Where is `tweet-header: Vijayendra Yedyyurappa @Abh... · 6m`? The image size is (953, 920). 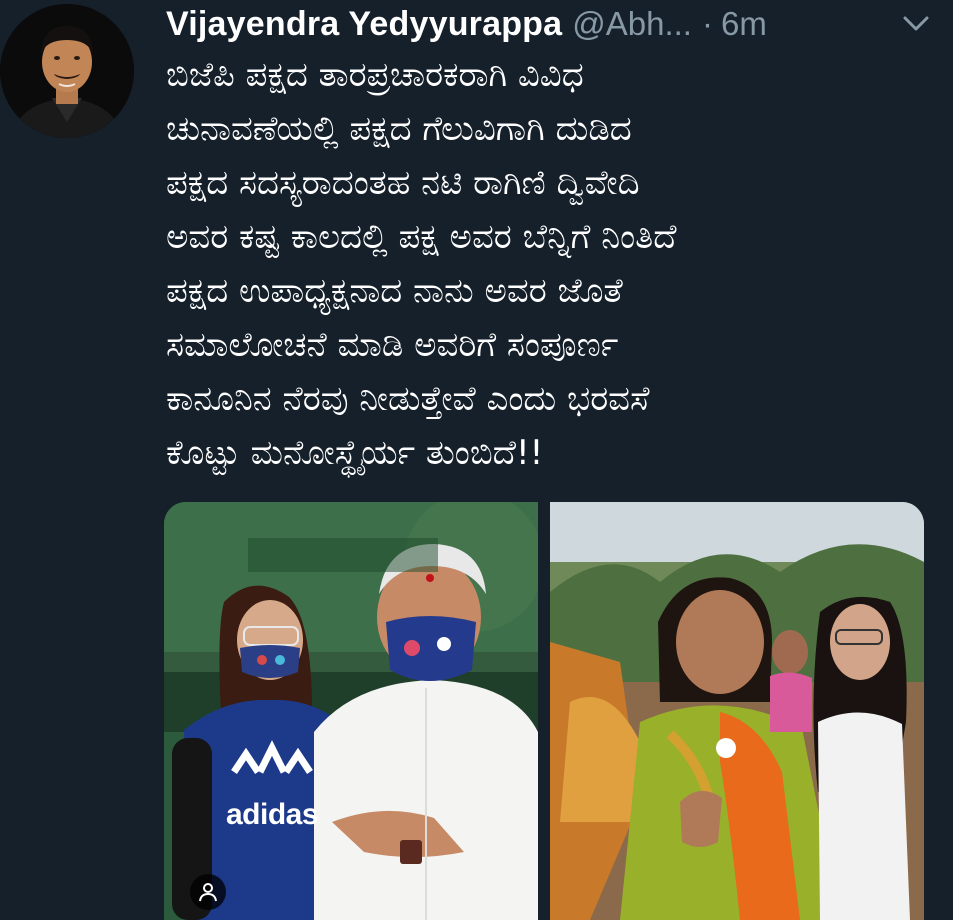
tweet-header: Vijayendra Yedyyurappa @Abh... · 6m is located at coordinates (549, 24).